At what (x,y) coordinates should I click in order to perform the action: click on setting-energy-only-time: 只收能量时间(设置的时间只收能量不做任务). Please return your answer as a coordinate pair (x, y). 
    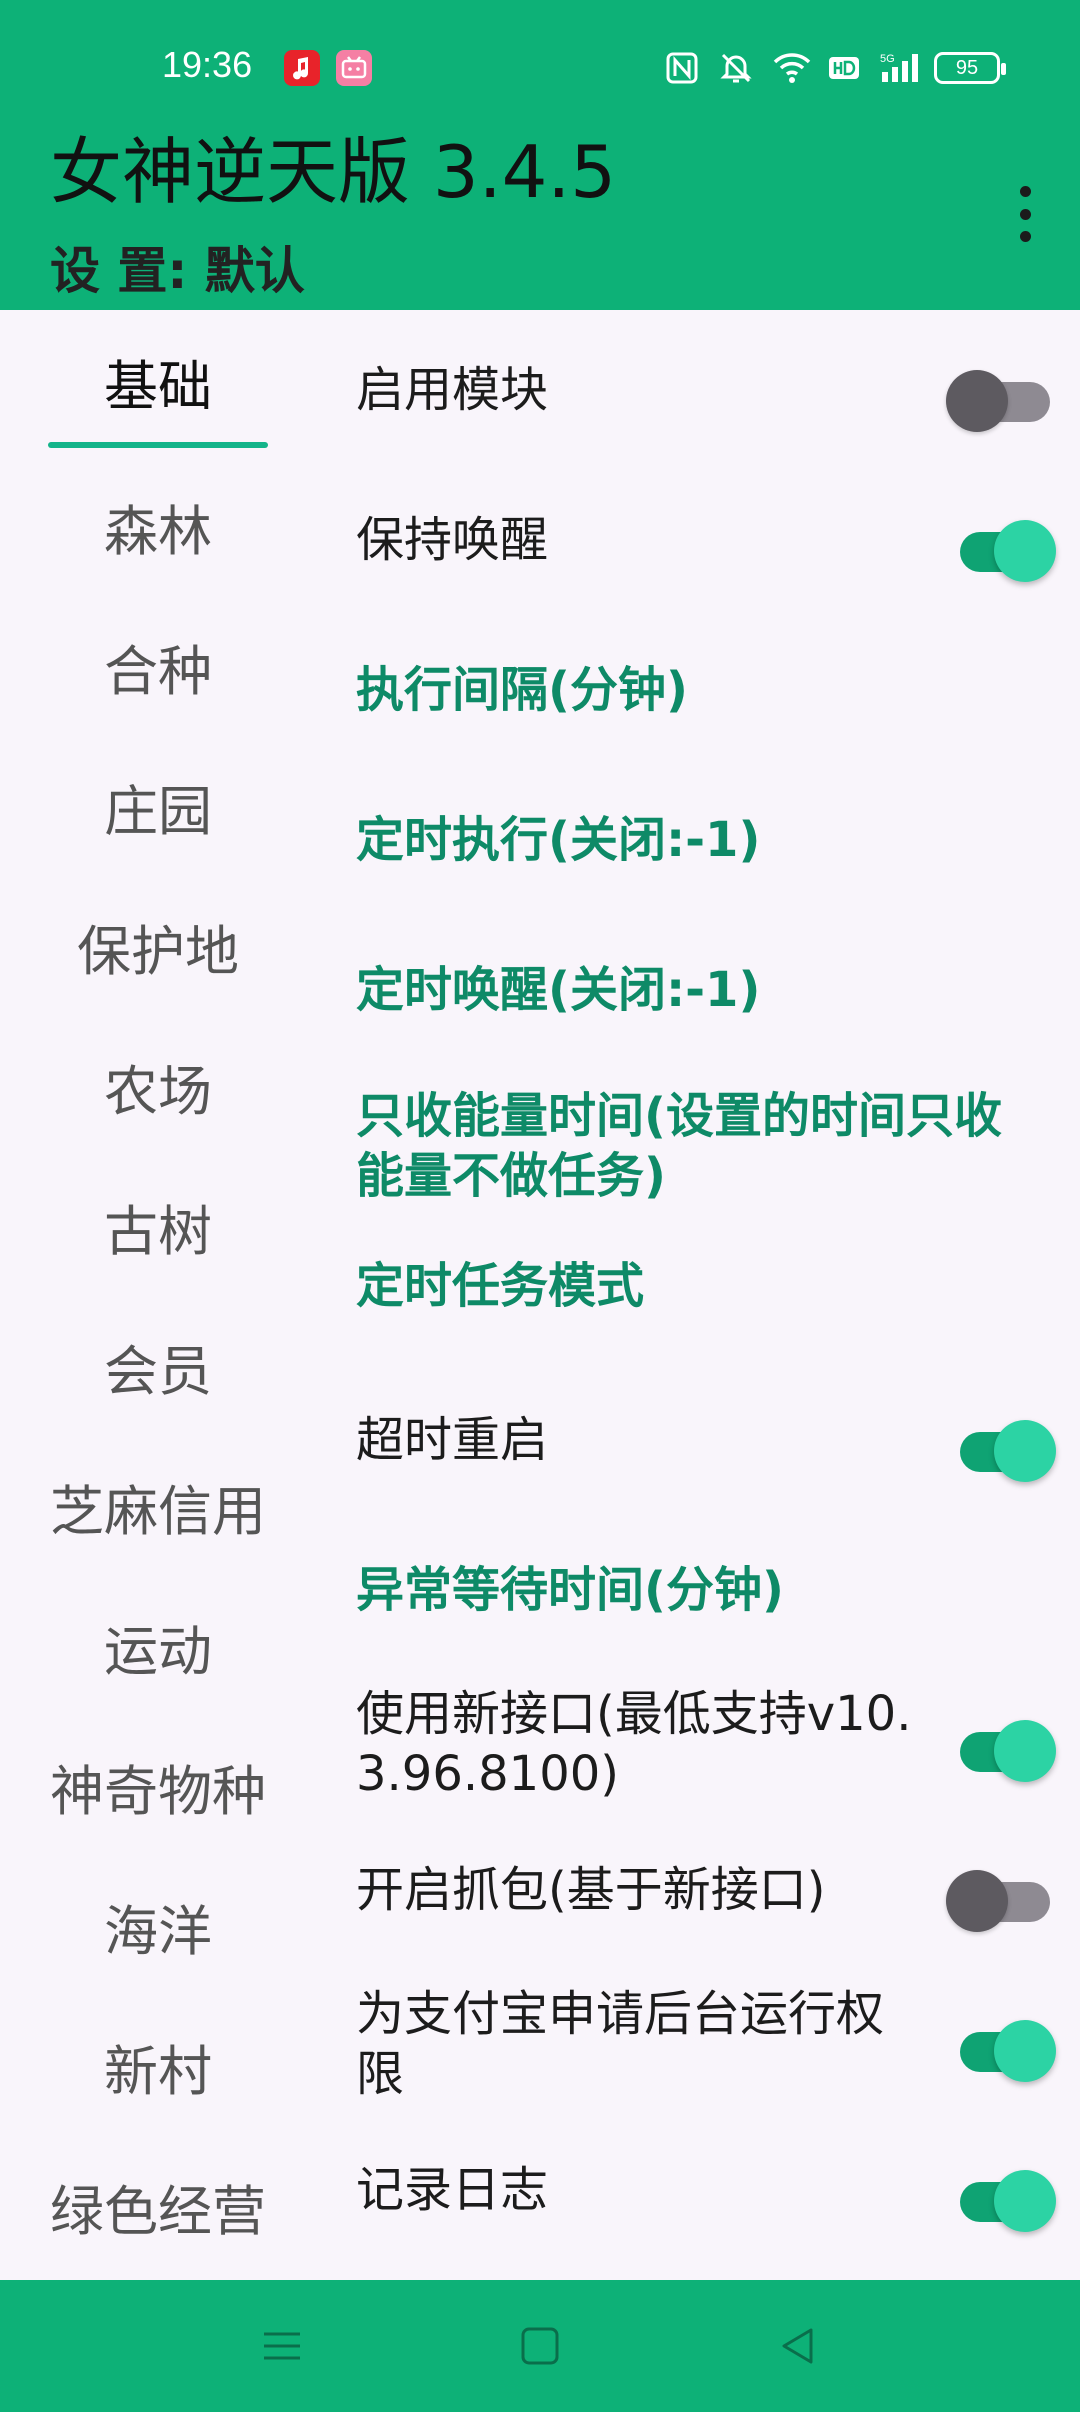
    Looking at the image, I should click on (701, 1150).